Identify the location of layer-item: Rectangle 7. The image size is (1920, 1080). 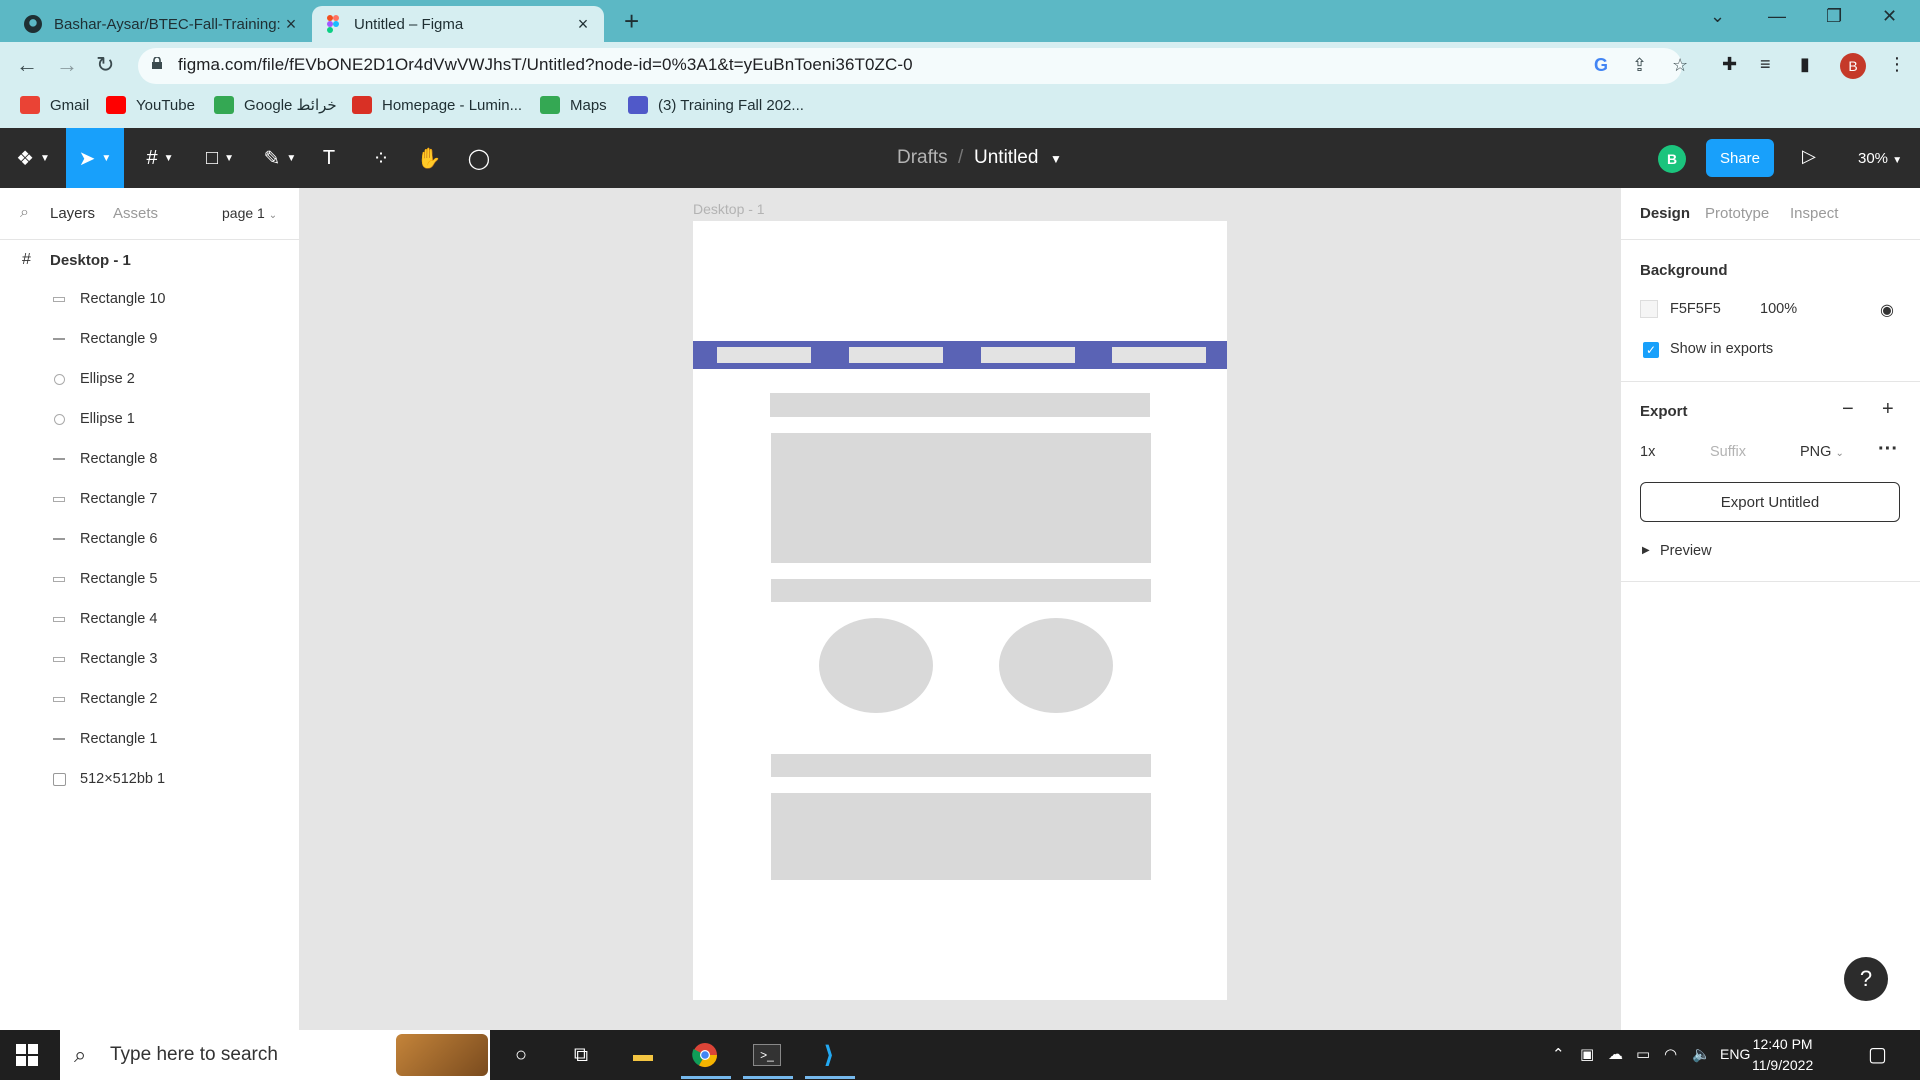
(150, 499).